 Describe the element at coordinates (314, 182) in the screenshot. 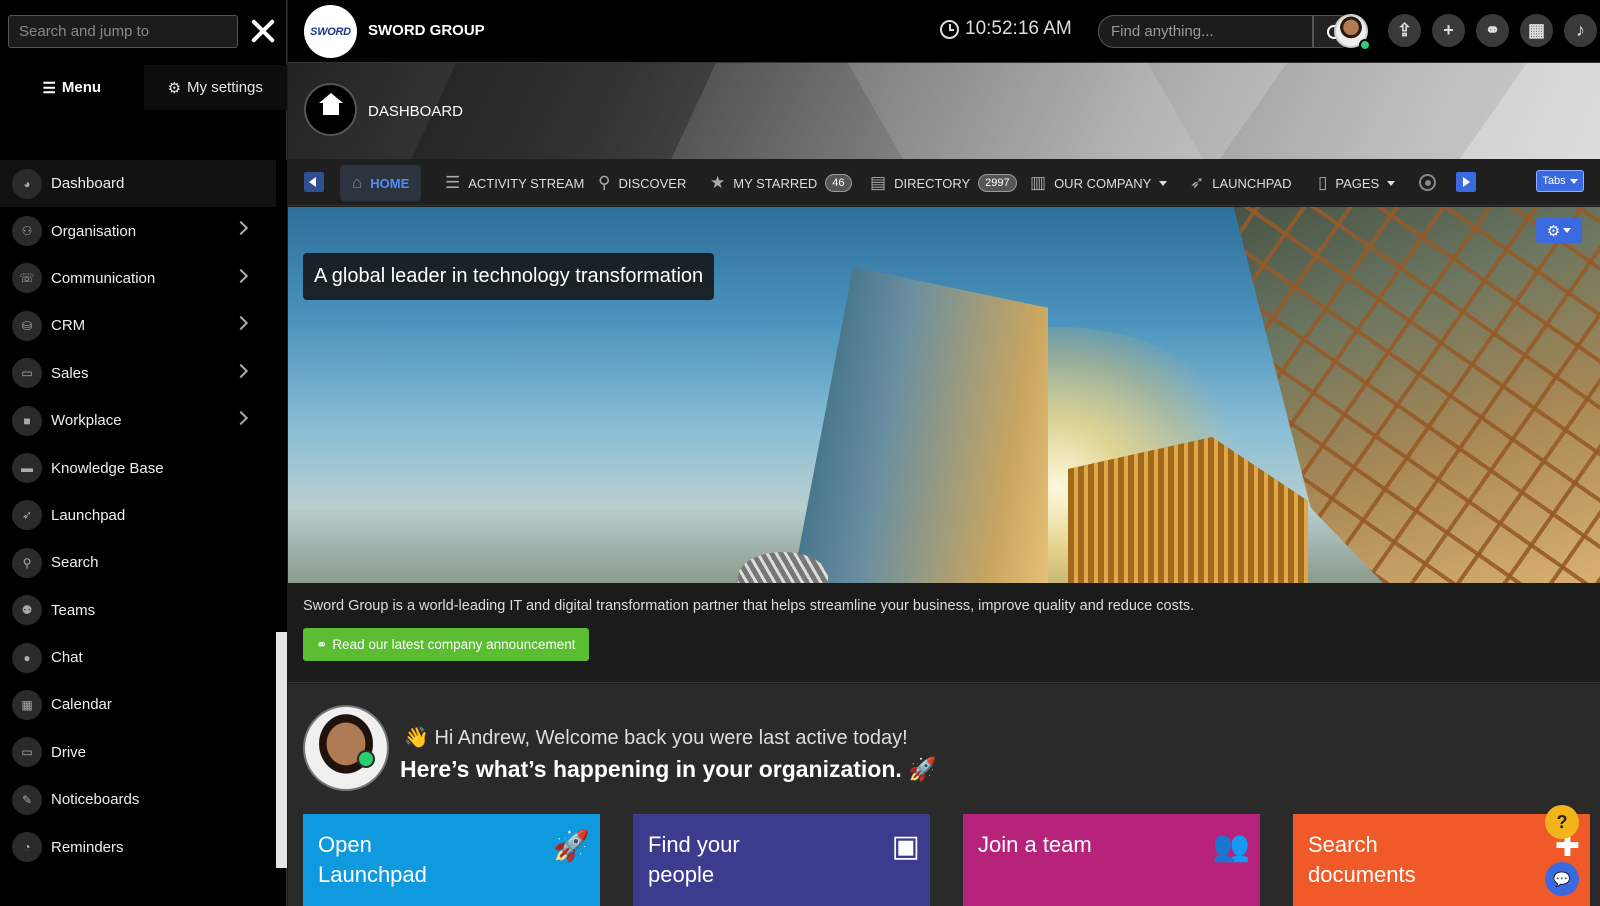

I see `scroll-left-button` at that location.